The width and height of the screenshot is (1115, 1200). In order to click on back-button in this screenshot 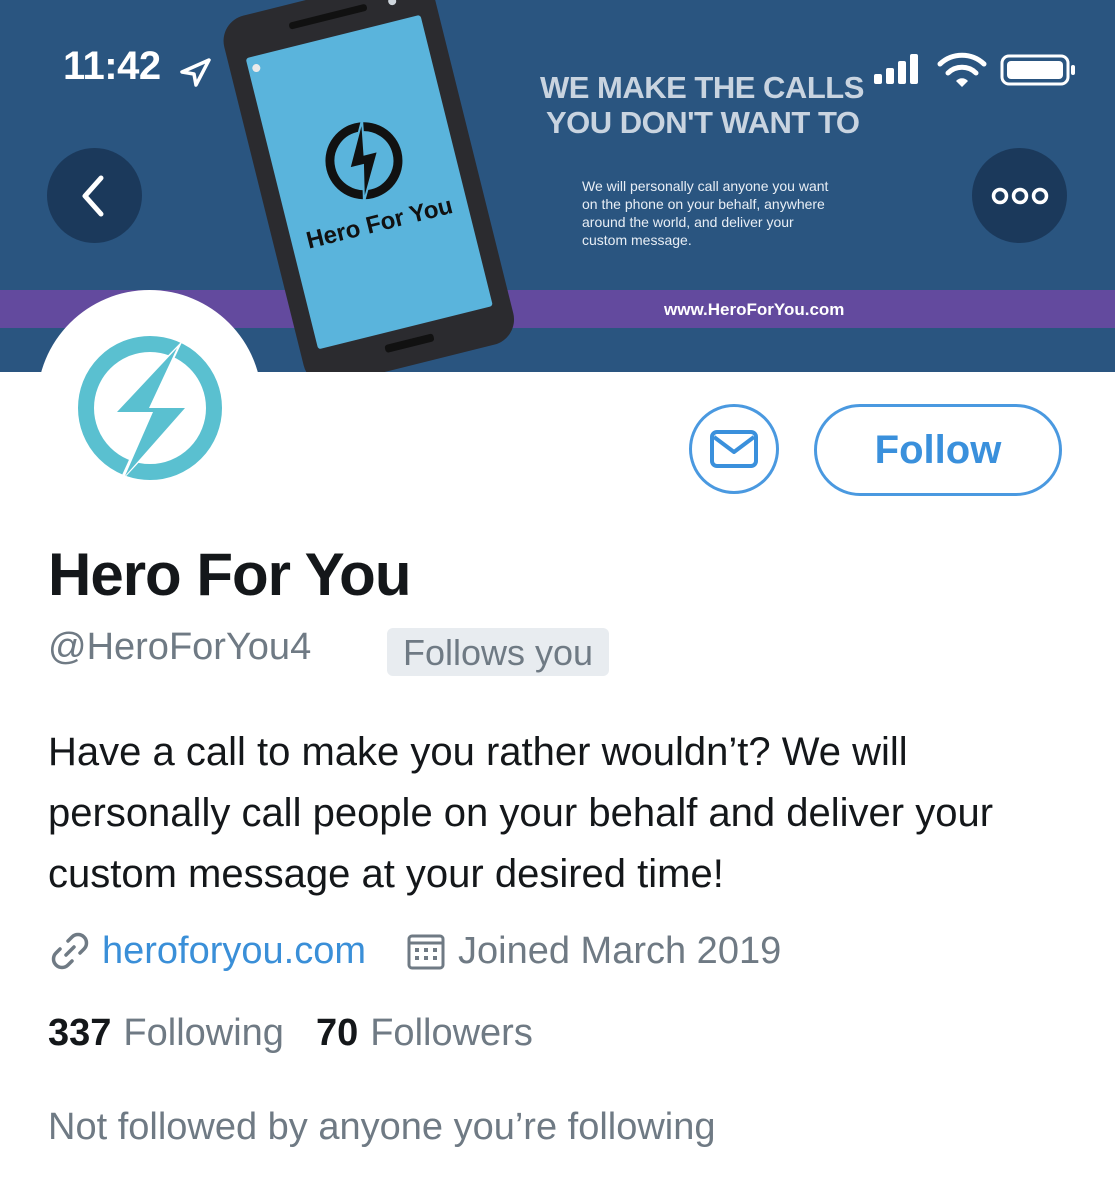, I will do `click(94, 195)`.